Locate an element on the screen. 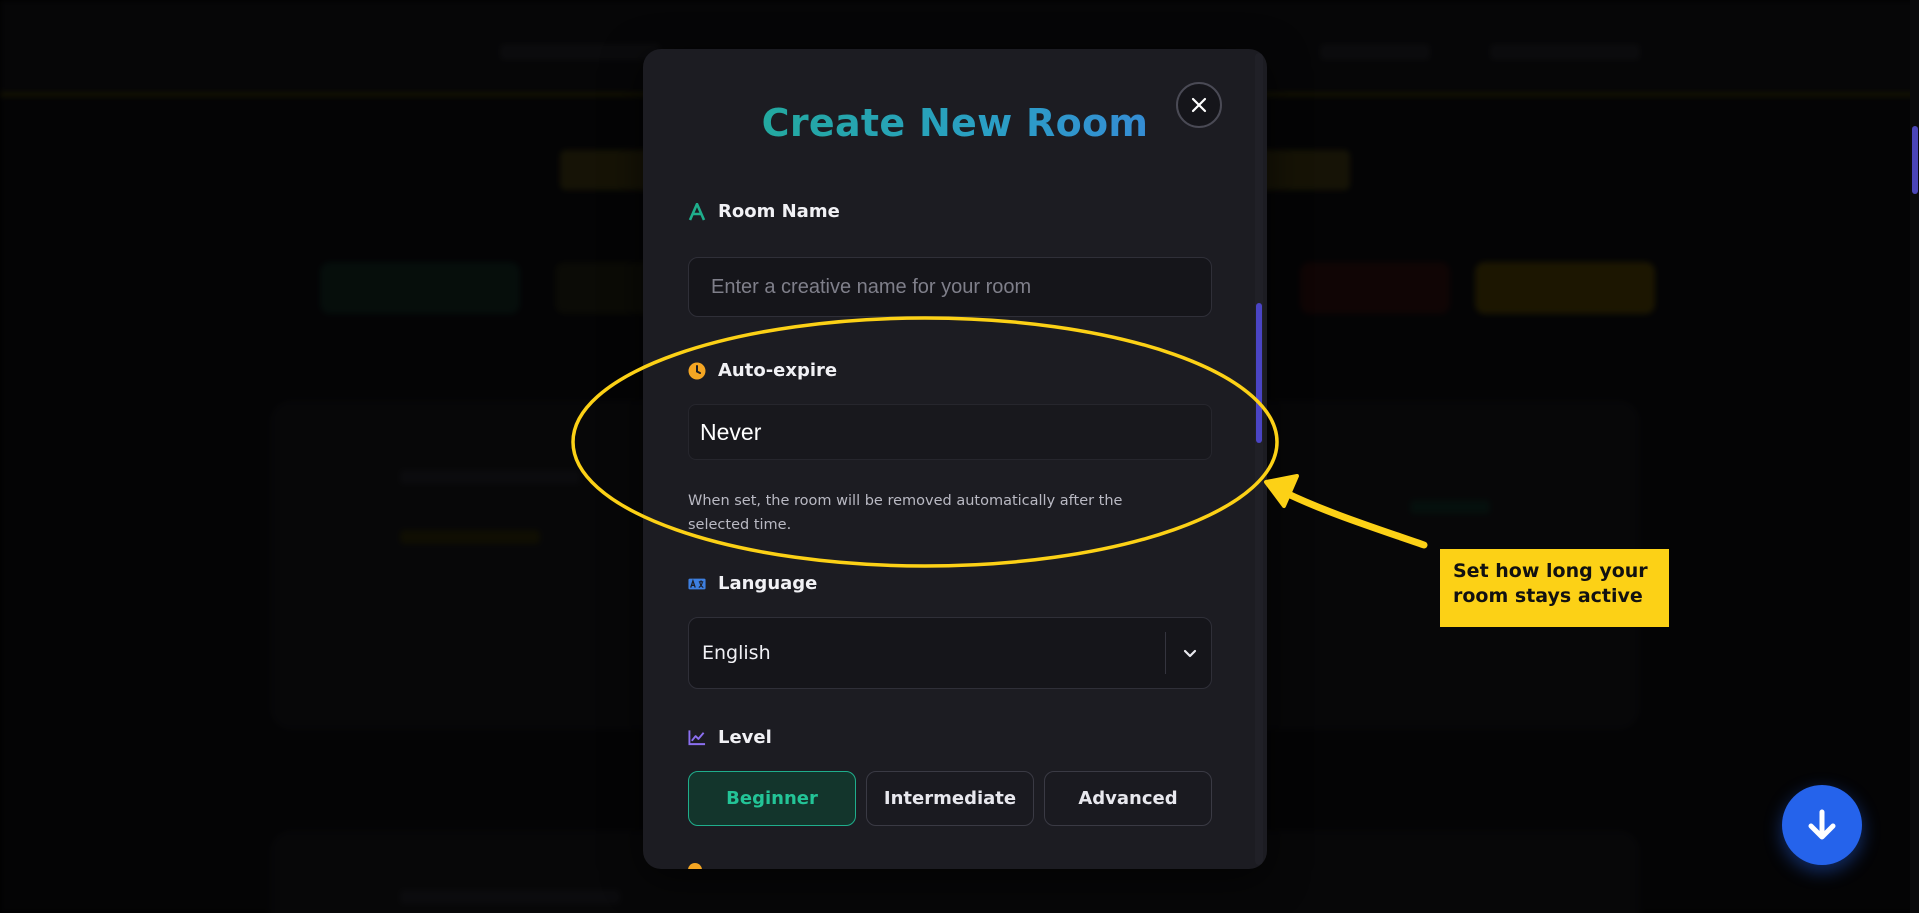 The image size is (1919, 913). level-label: Level is located at coordinates (730, 737).